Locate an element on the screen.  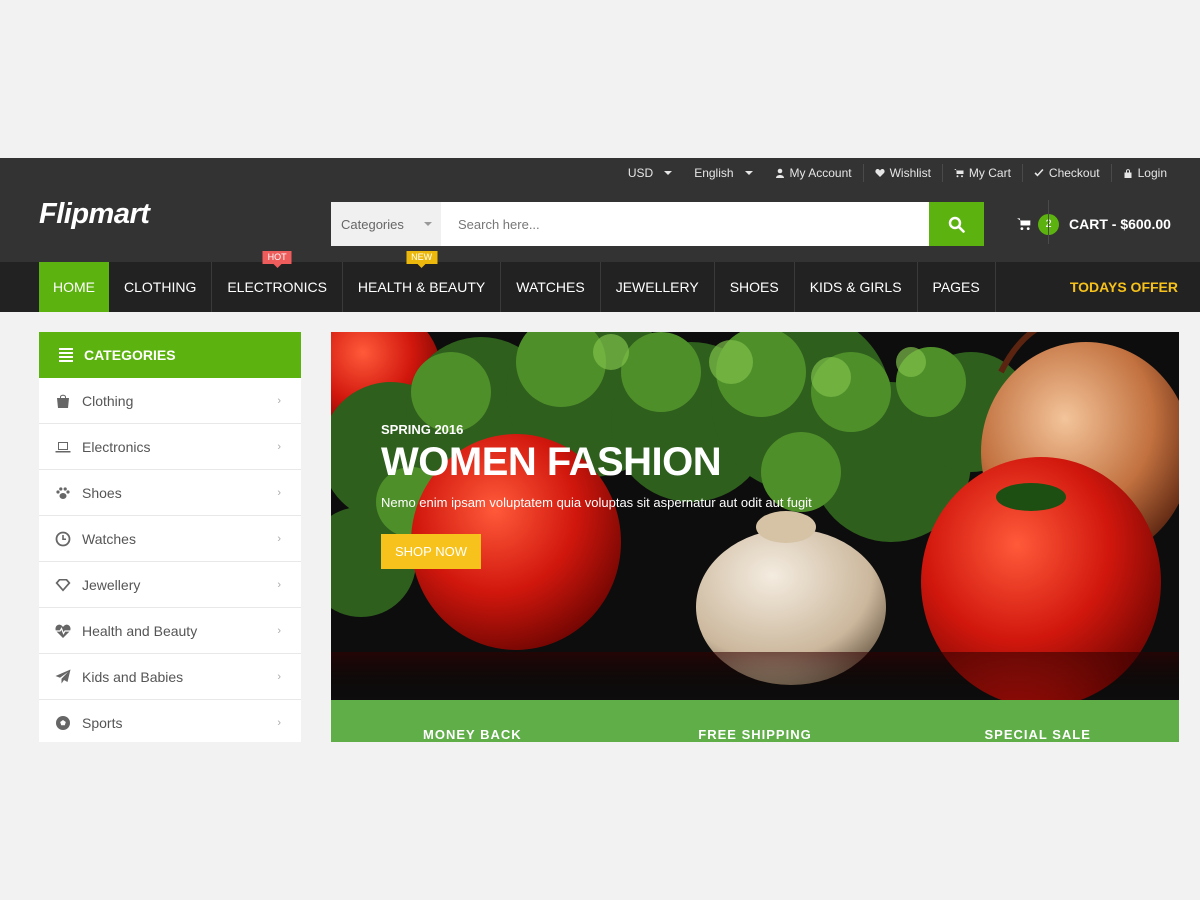
nav-item-jewellery: JEWELLERY is located at coordinates (658, 287).